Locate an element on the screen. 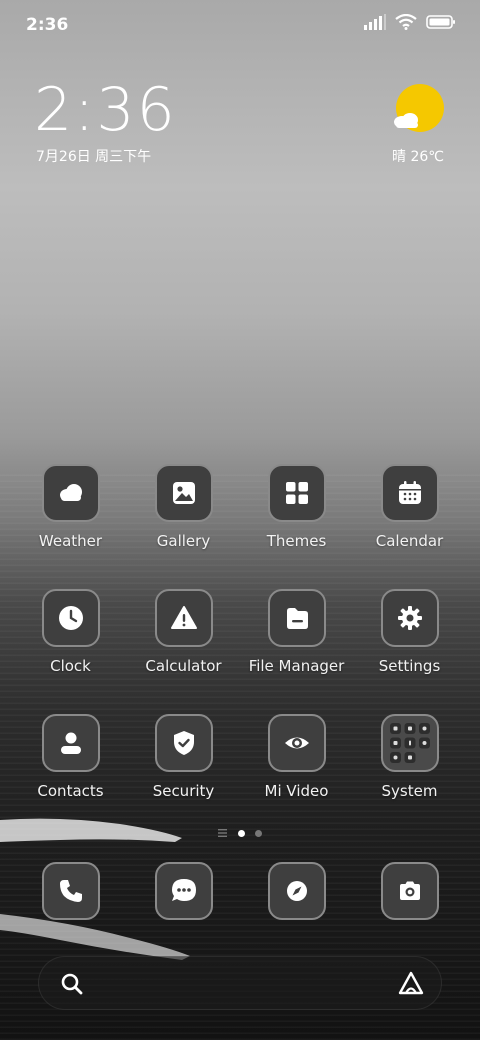 The height and width of the screenshot is (1040, 480). weather-text: 晴 26℃ is located at coordinates (418, 157).